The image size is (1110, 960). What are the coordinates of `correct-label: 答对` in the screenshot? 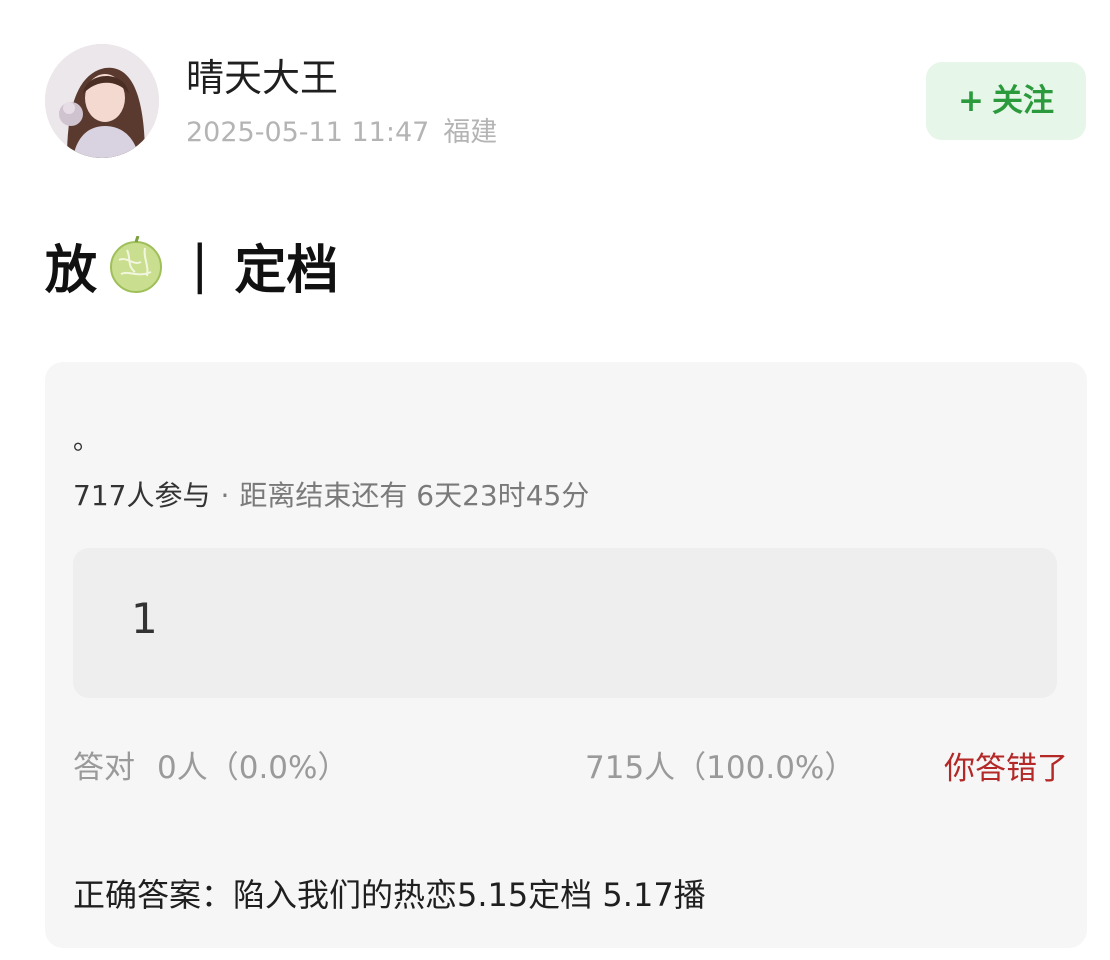 It's located at (104, 768).